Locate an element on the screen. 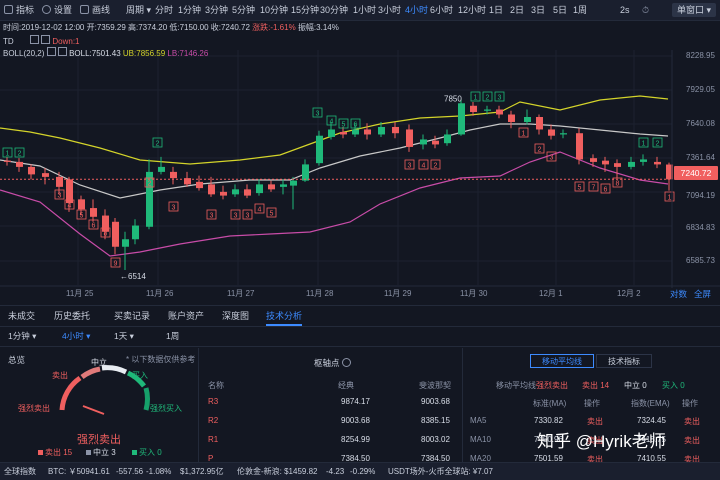 The width and height of the screenshot is (720, 480). indicator-icon is located at coordinates (8, 9).